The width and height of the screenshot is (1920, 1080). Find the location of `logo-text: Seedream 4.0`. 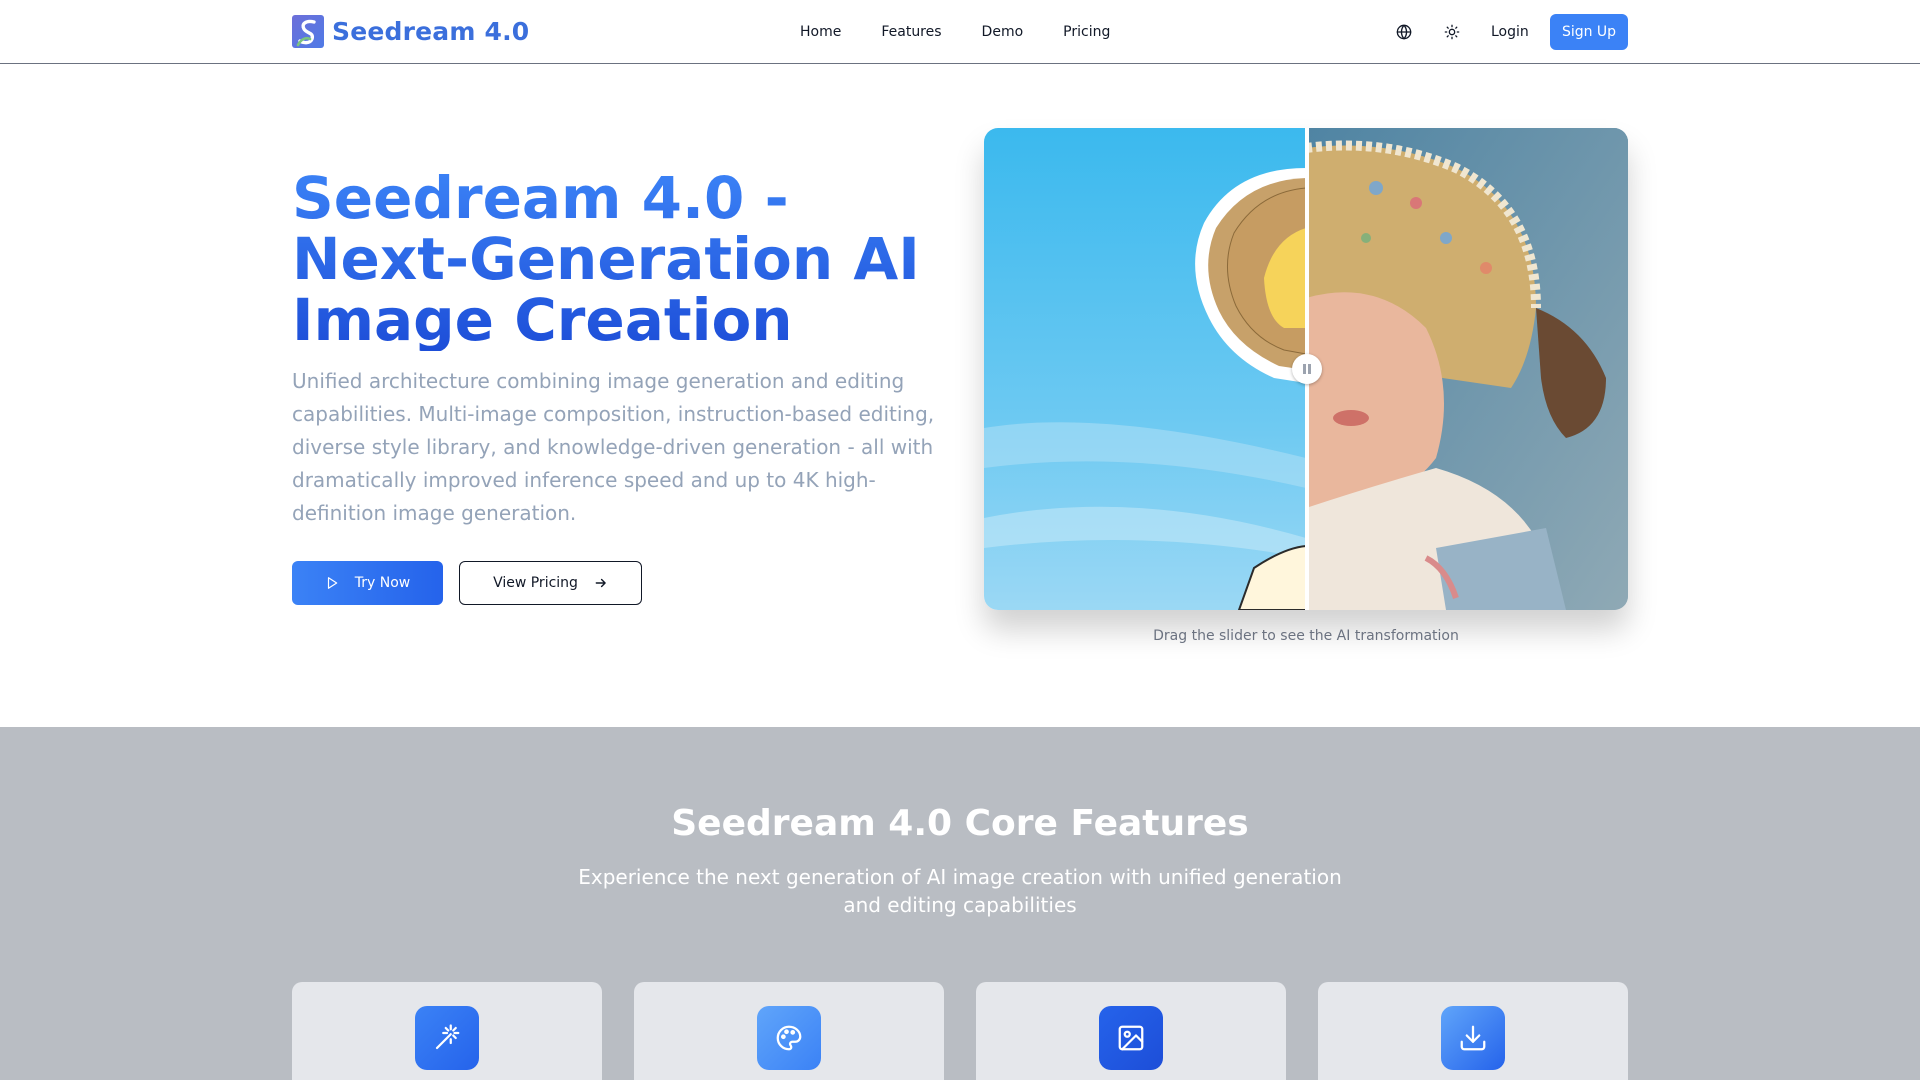

logo-text: Seedream 4.0 is located at coordinates (431, 31).